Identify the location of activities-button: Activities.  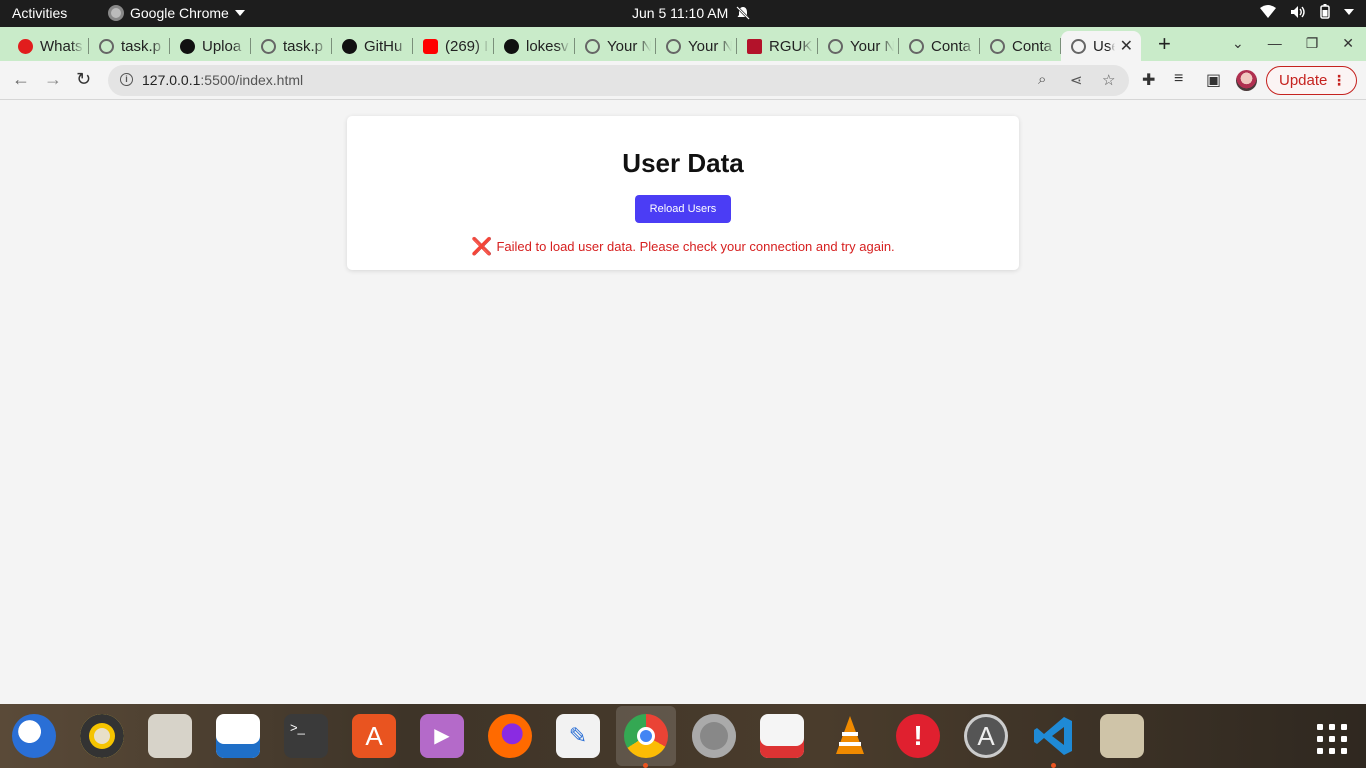
(39, 13).